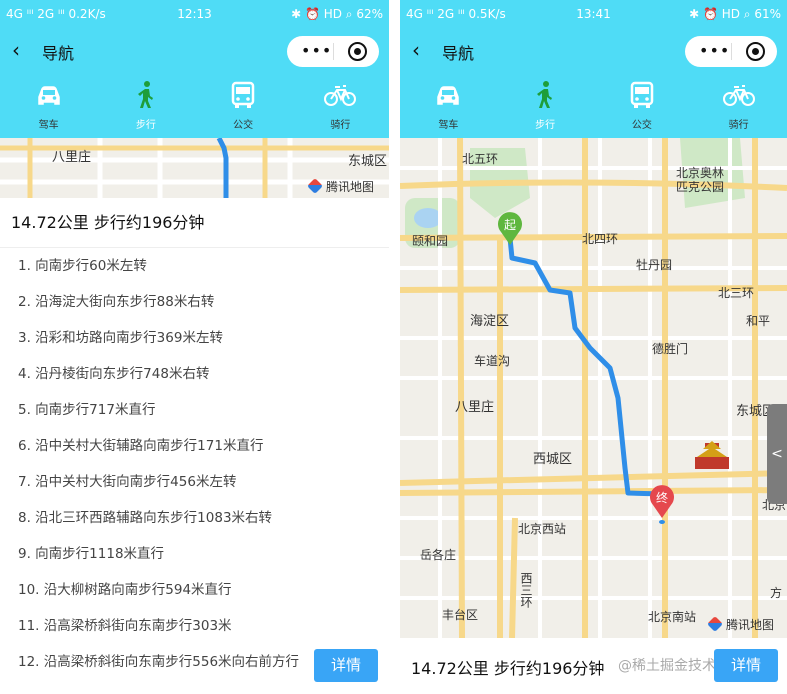 Image resolution: width=787 pixels, height=694 pixels. What do you see at coordinates (700, 180) in the screenshot?
I see `map-label-olympic: 北京奥林 匹克公园` at bounding box center [700, 180].